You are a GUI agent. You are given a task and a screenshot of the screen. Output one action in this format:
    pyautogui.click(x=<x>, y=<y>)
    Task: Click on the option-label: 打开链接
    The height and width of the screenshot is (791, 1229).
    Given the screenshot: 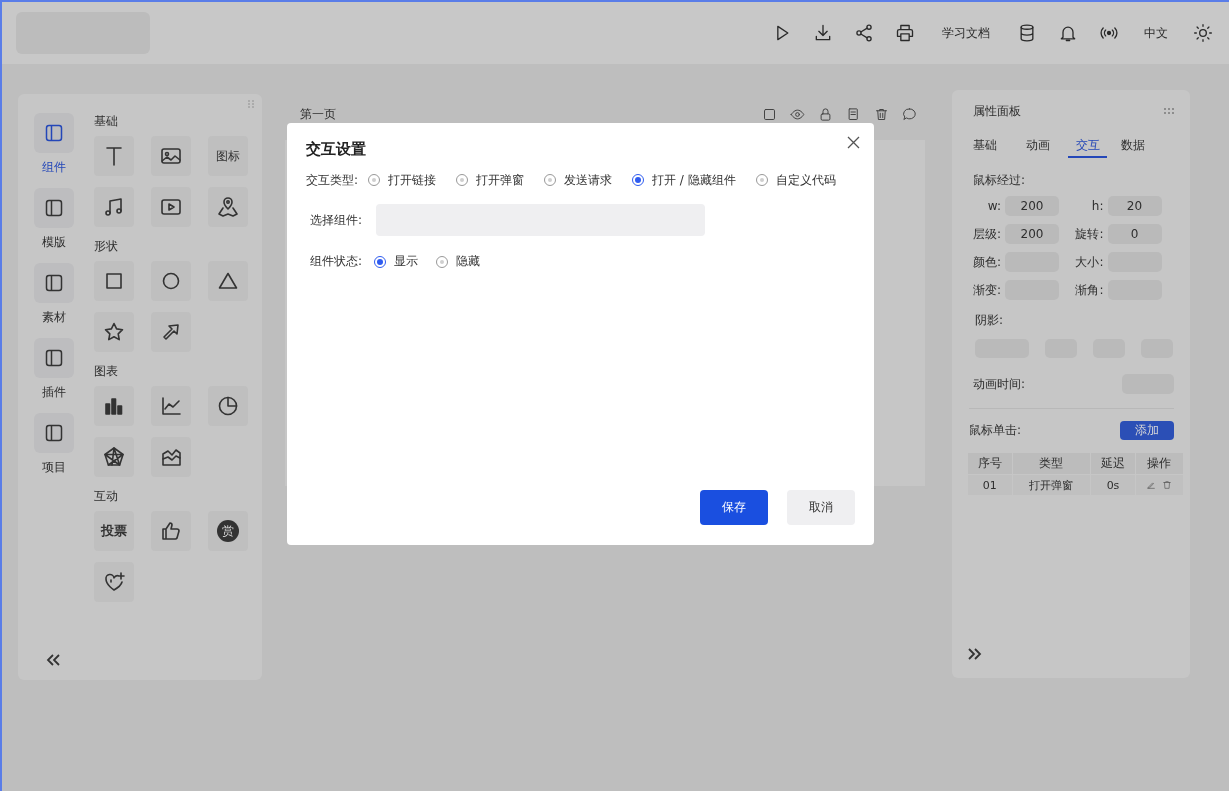 What is the action you would take?
    pyautogui.click(x=412, y=180)
    